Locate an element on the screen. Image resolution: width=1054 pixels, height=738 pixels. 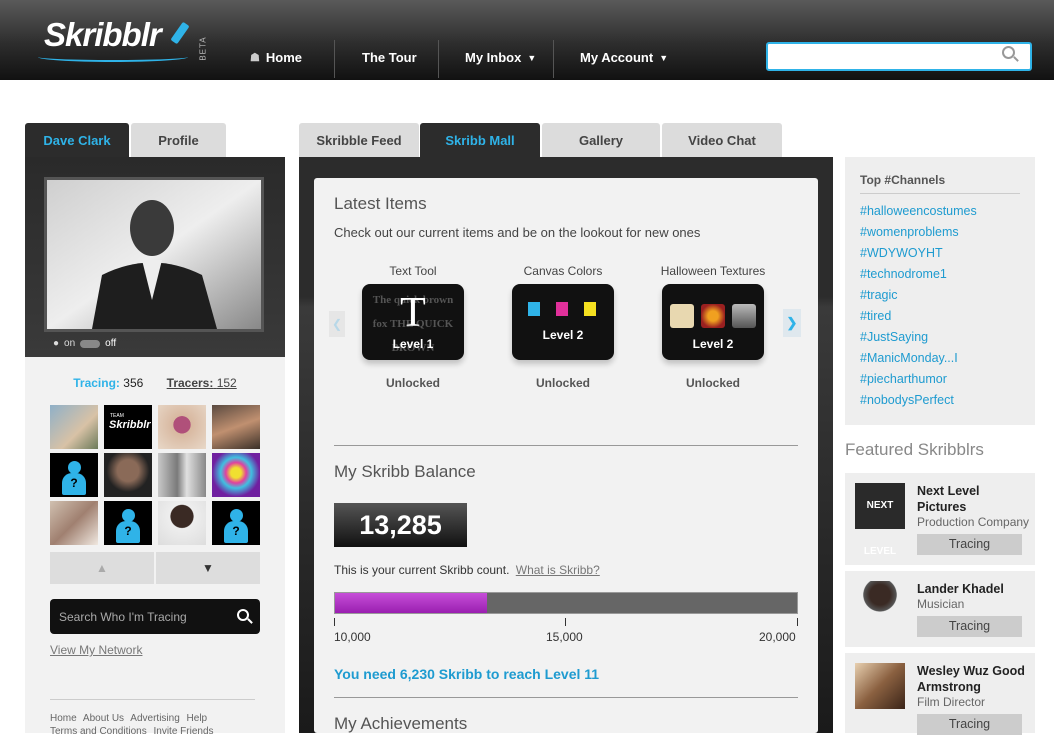
item-thumbnail: Level 2 is located at coordinates (713, 322).